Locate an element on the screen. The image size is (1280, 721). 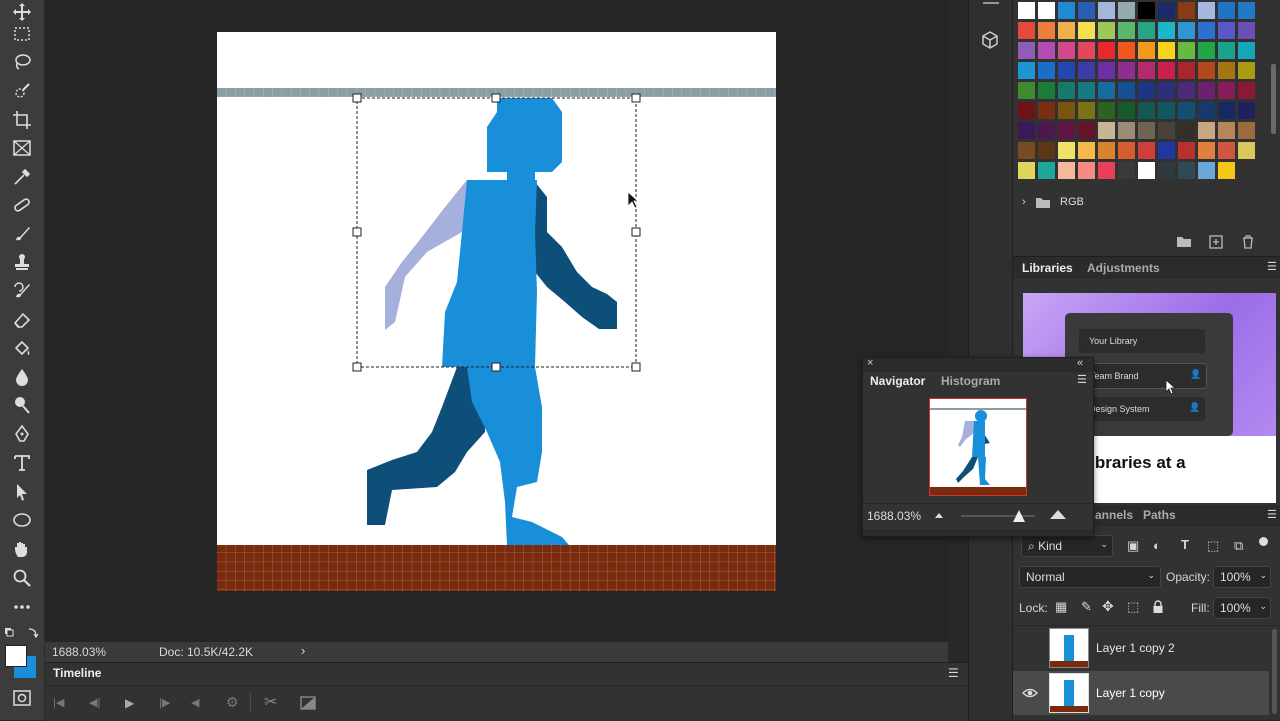
blur-tool-icon is located at coordinates (22, 377).